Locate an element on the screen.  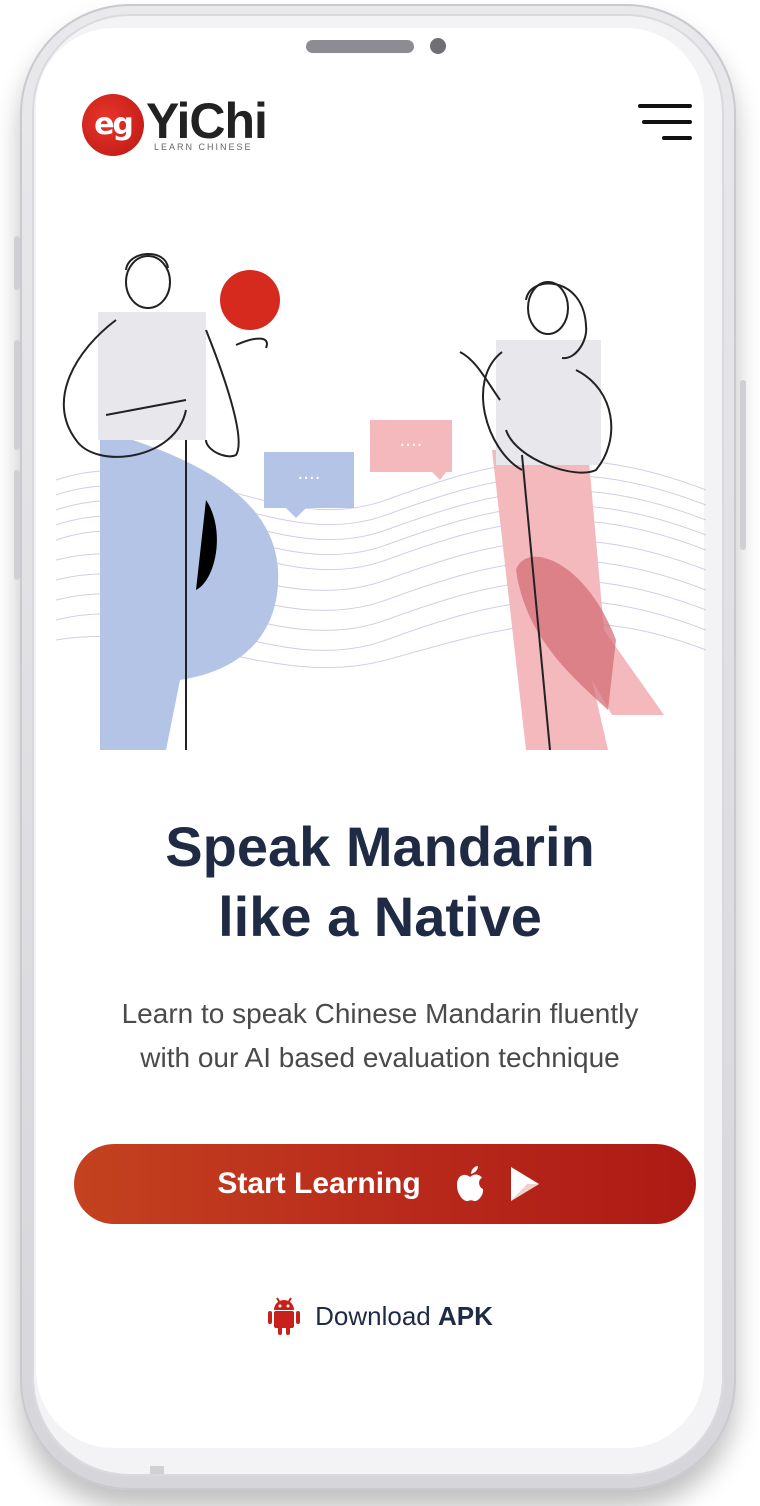
logo-mark: eg is located at coordinates (113, 125).